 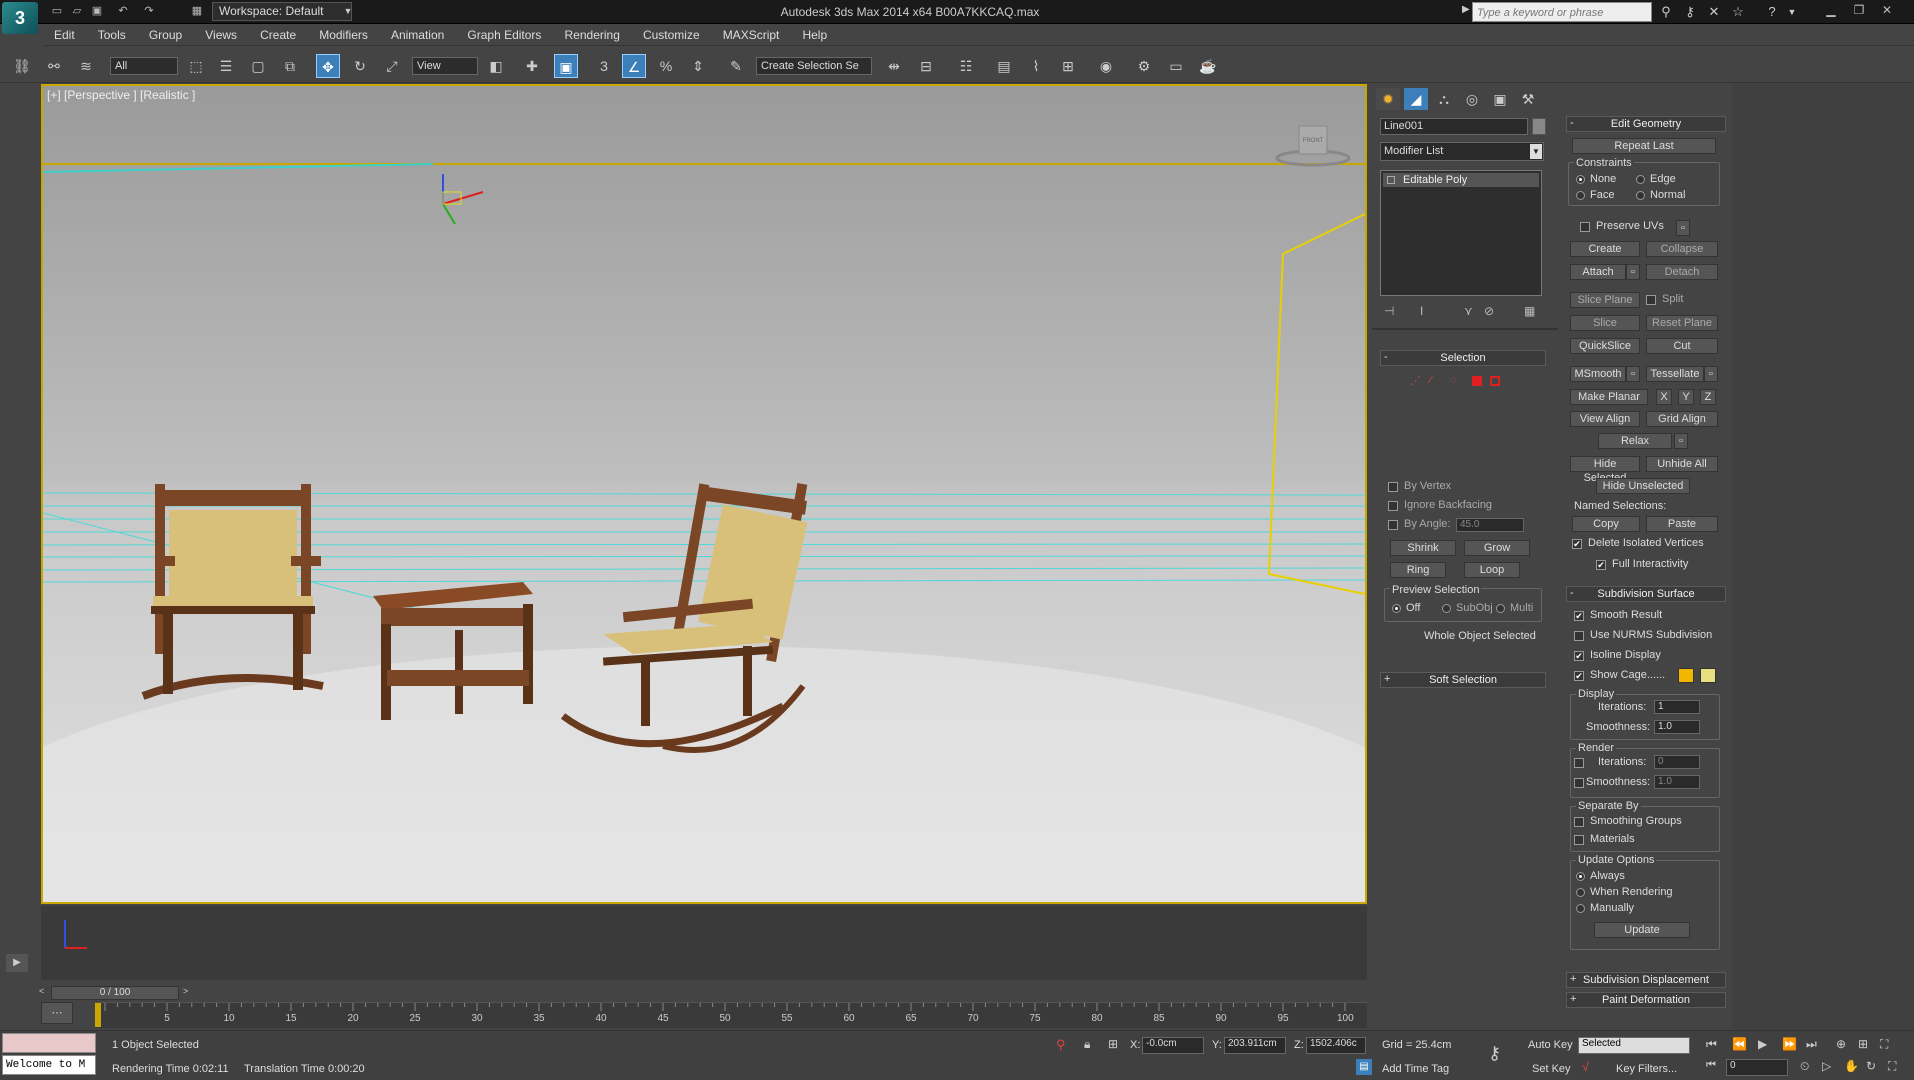 I want to click on collapse-icon: -, so click(x=1386, y=357).